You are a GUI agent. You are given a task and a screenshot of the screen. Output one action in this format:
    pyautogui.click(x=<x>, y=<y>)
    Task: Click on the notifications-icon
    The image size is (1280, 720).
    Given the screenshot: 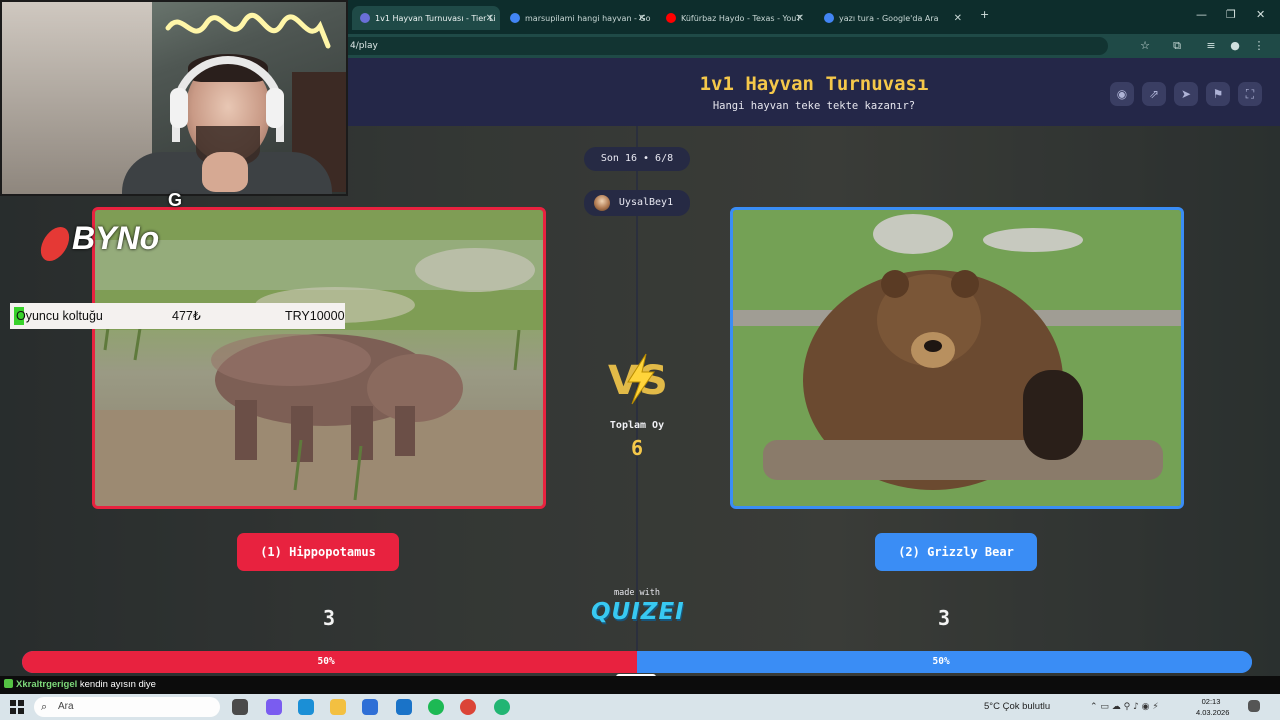 What is the action you would take?
    pyautogui.click(x=1254, y=706)
    